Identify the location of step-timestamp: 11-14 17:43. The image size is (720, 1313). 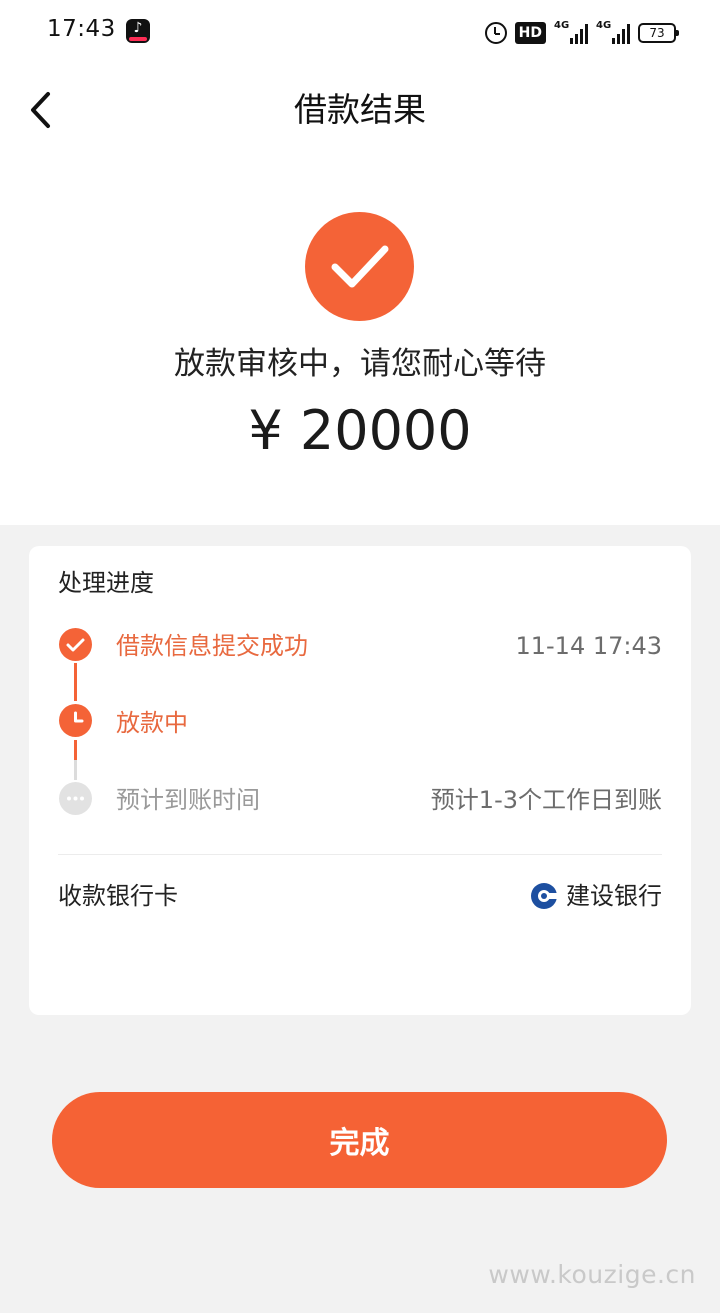
(588, 646).